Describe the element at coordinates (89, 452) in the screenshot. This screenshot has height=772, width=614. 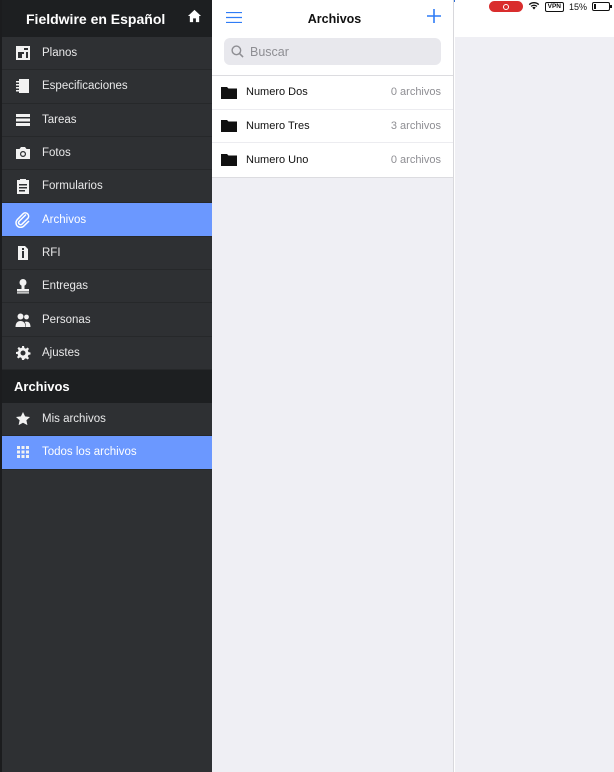
I see `sidebar-item-label: Todos los archivos` at that location.